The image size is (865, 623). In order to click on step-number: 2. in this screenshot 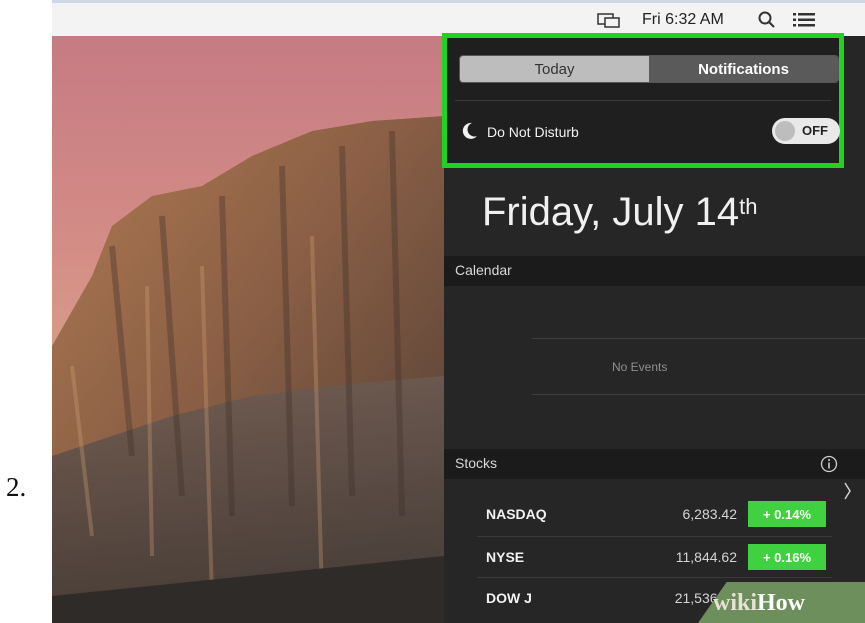, I will do `click(16, 487)`.